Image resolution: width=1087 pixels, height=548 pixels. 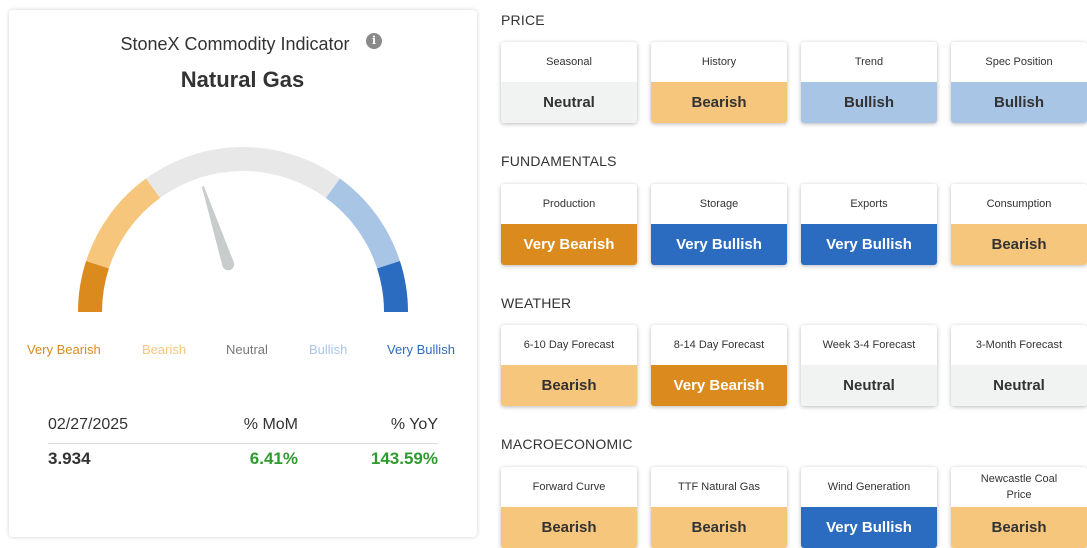 I want to click on indicator-tile-3-month-forecast: 3-Month Forecast Neutral, so click(x=1019, y=365).